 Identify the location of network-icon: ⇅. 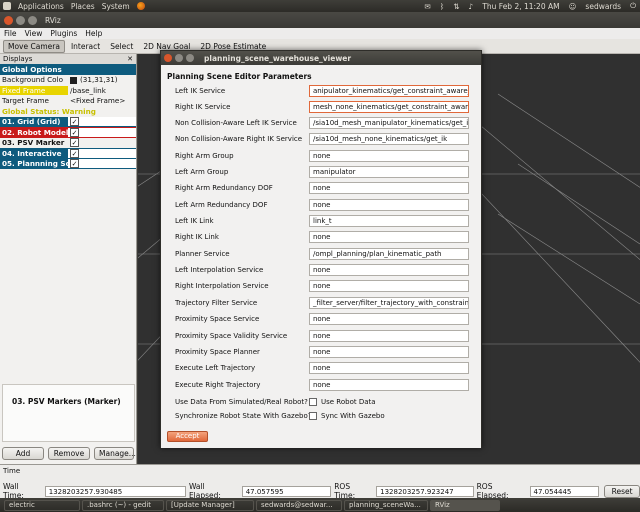
(456, 6).